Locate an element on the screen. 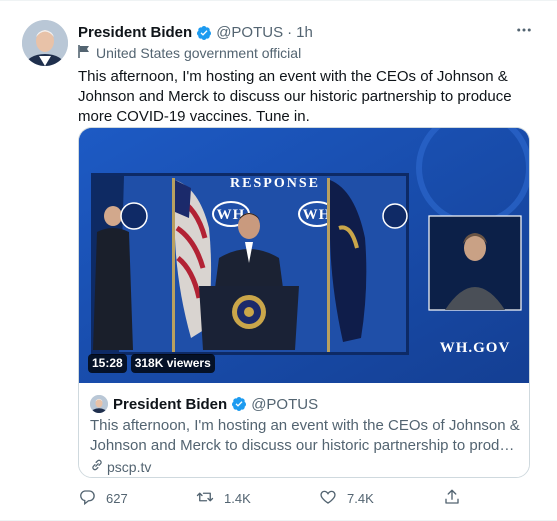 The height and width of the screenshot is (521, 557). share-icon is located at coordinates (457, 498).